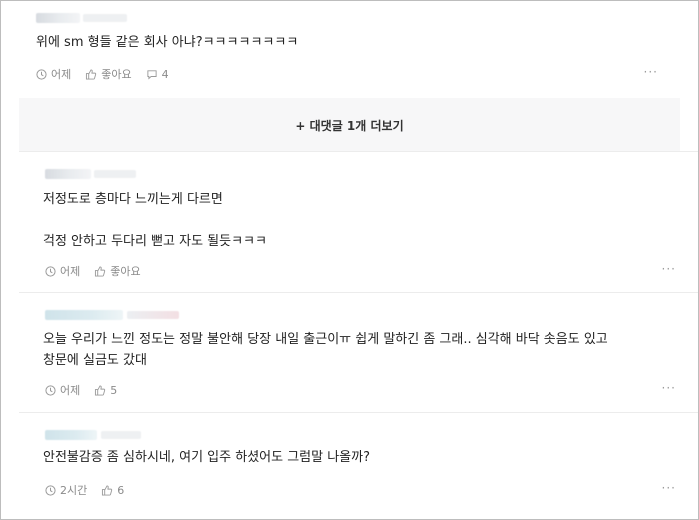 Image resolution: width=699 pixels, height=520 pixels. I want to click on reply-button: 4, so click(157, 74).